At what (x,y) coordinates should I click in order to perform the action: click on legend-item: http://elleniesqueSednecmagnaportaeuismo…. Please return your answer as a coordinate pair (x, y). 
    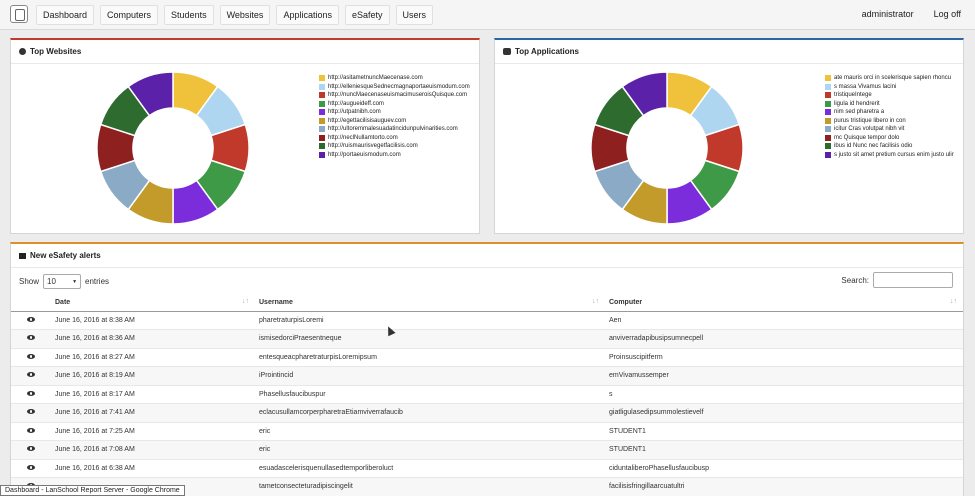
    Looking at the image, I should click on (394, 87).